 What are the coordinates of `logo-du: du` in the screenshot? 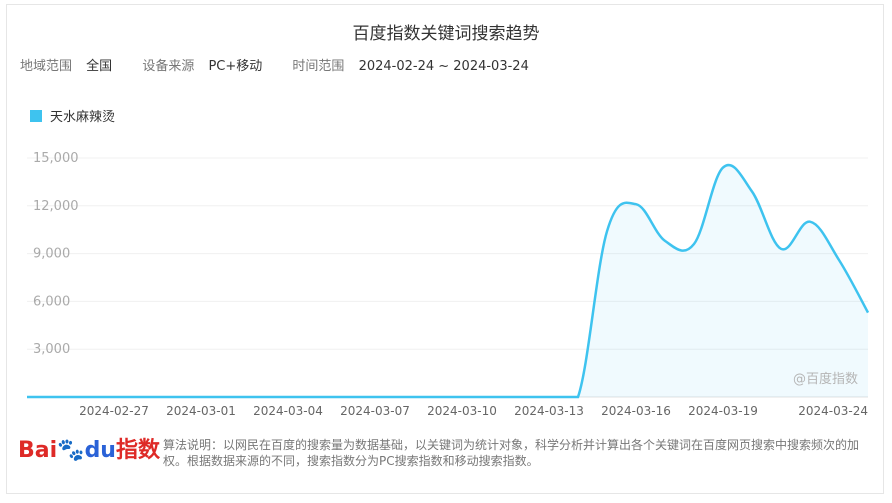 It's located at (100, 450).